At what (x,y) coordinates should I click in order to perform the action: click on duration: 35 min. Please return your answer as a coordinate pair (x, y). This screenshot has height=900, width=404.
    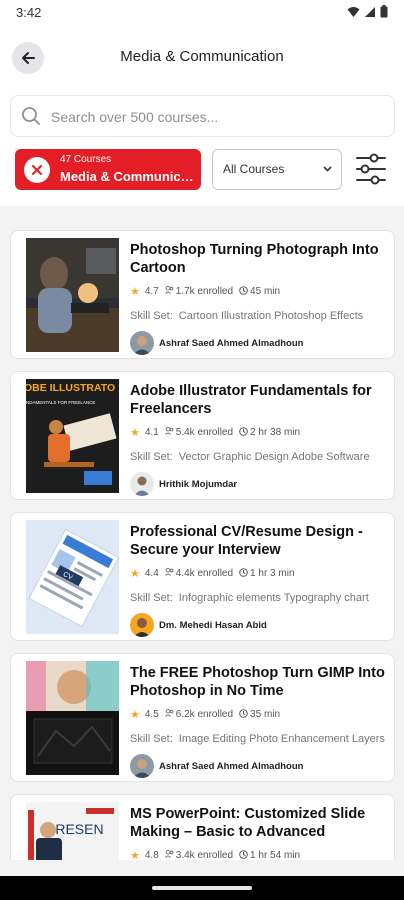
    Looking at the image, I should click on (265, 714).